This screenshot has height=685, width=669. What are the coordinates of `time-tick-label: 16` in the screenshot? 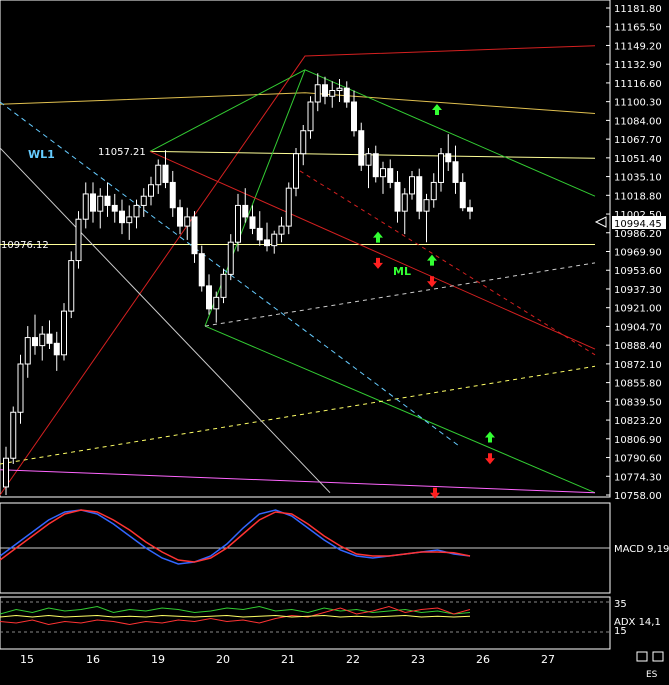 It's located at (93, 659).